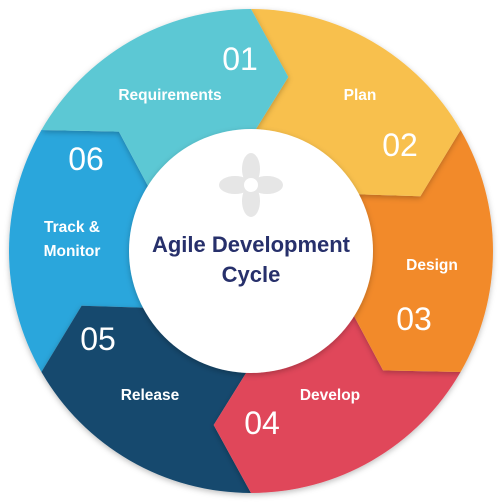 The height and width of the screenshot is (503, 503). I want to click on stage-label-03: Design, so click(432, 265).